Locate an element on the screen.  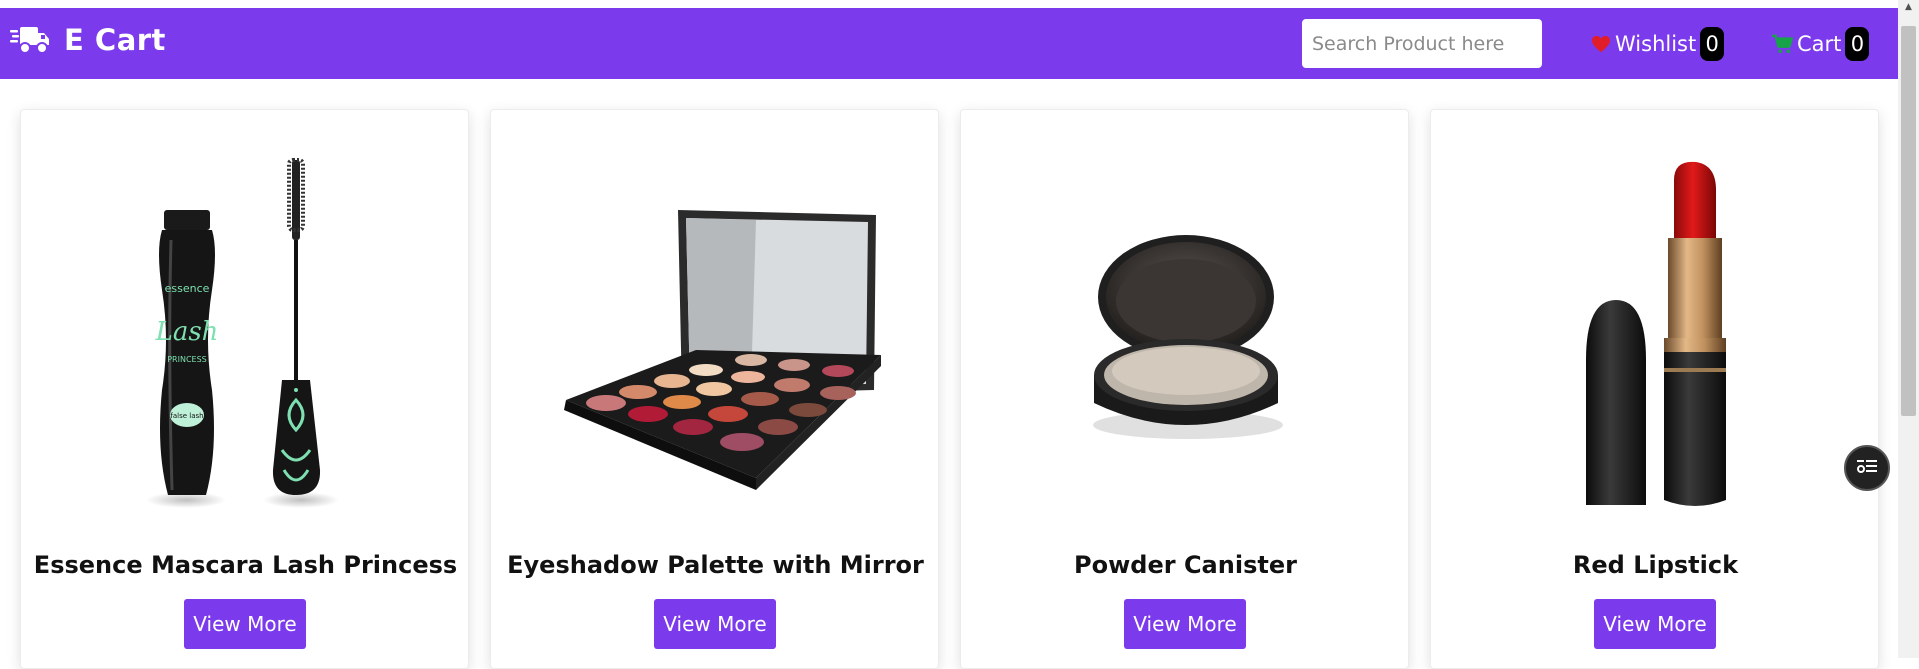
product-image-powder-canister is located at coordinates (1185, 340).